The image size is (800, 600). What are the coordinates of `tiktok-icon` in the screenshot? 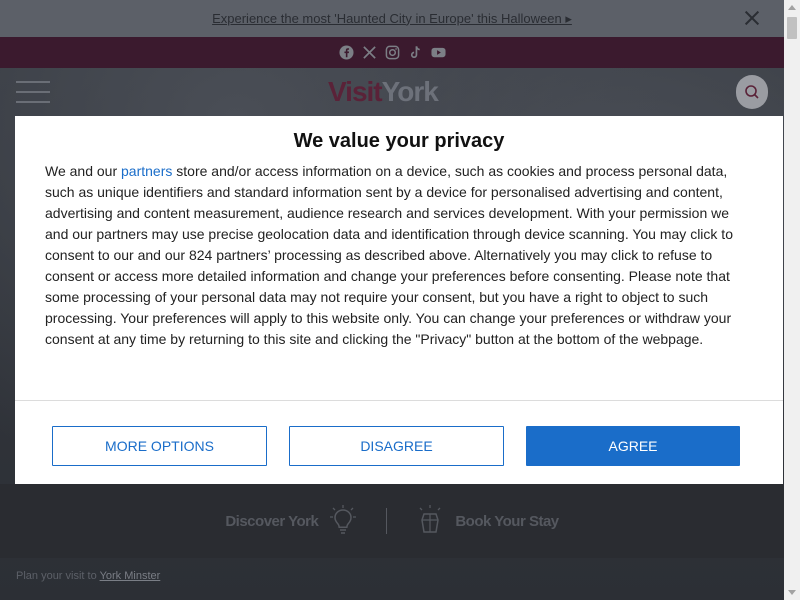 It's located at (415, 52).